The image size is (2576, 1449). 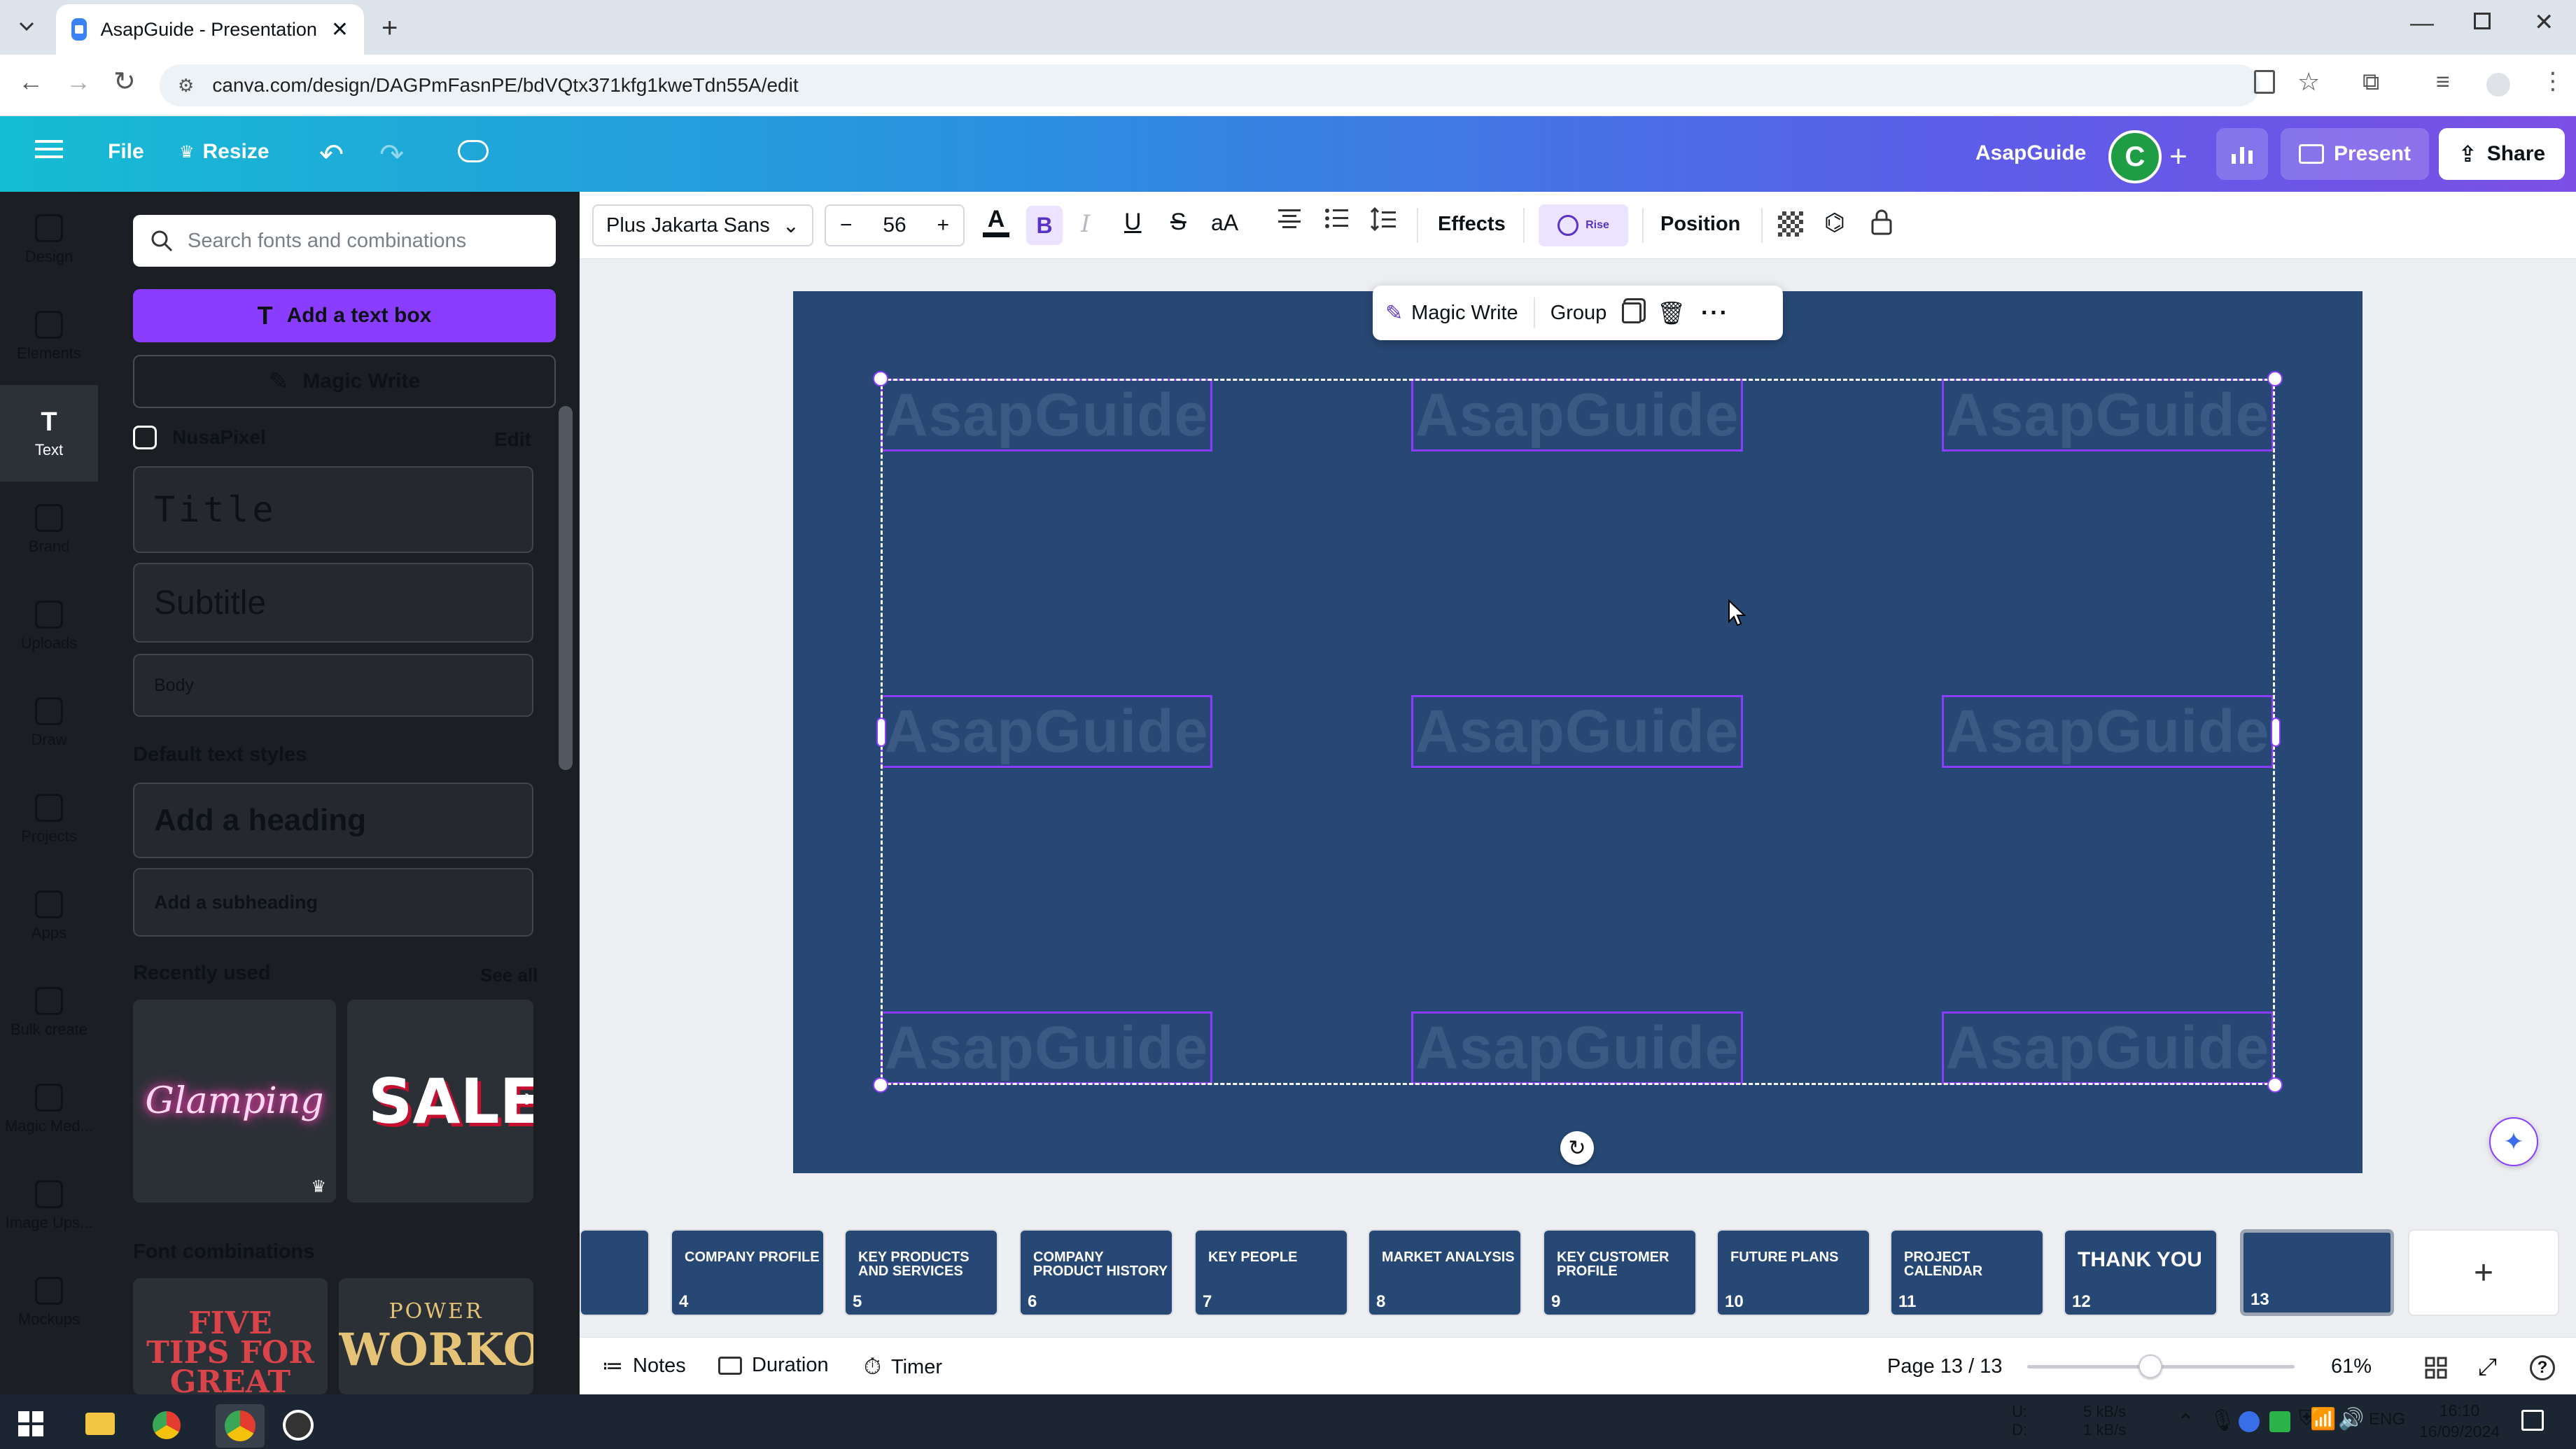 What do you see at coordinates (1578, 313) in the screenshot?
I see `group-button: Group` at bounding box center [1578, 313].